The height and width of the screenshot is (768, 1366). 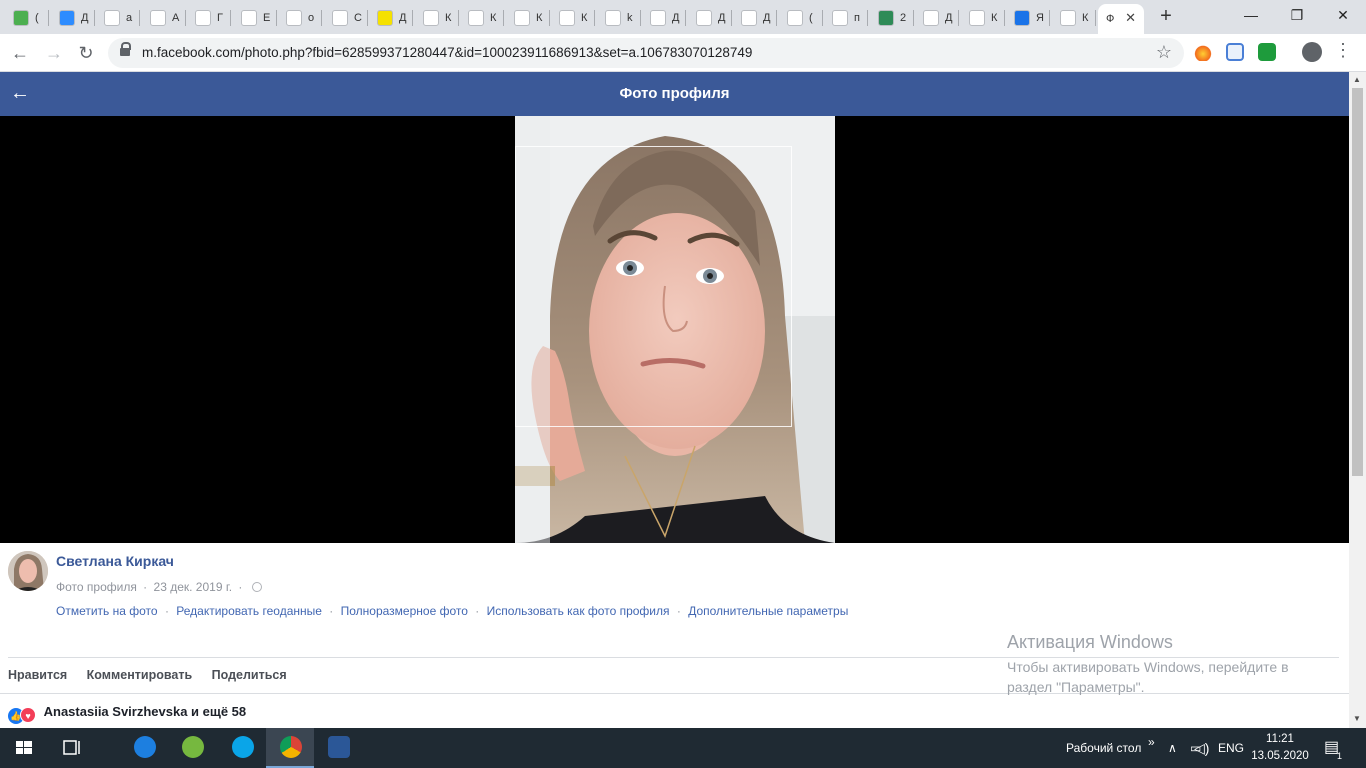 What do you see at coordinates (139, 675) in the screenshot?
I see `comment-button: Комментировать` at bounding box center [139, 675].